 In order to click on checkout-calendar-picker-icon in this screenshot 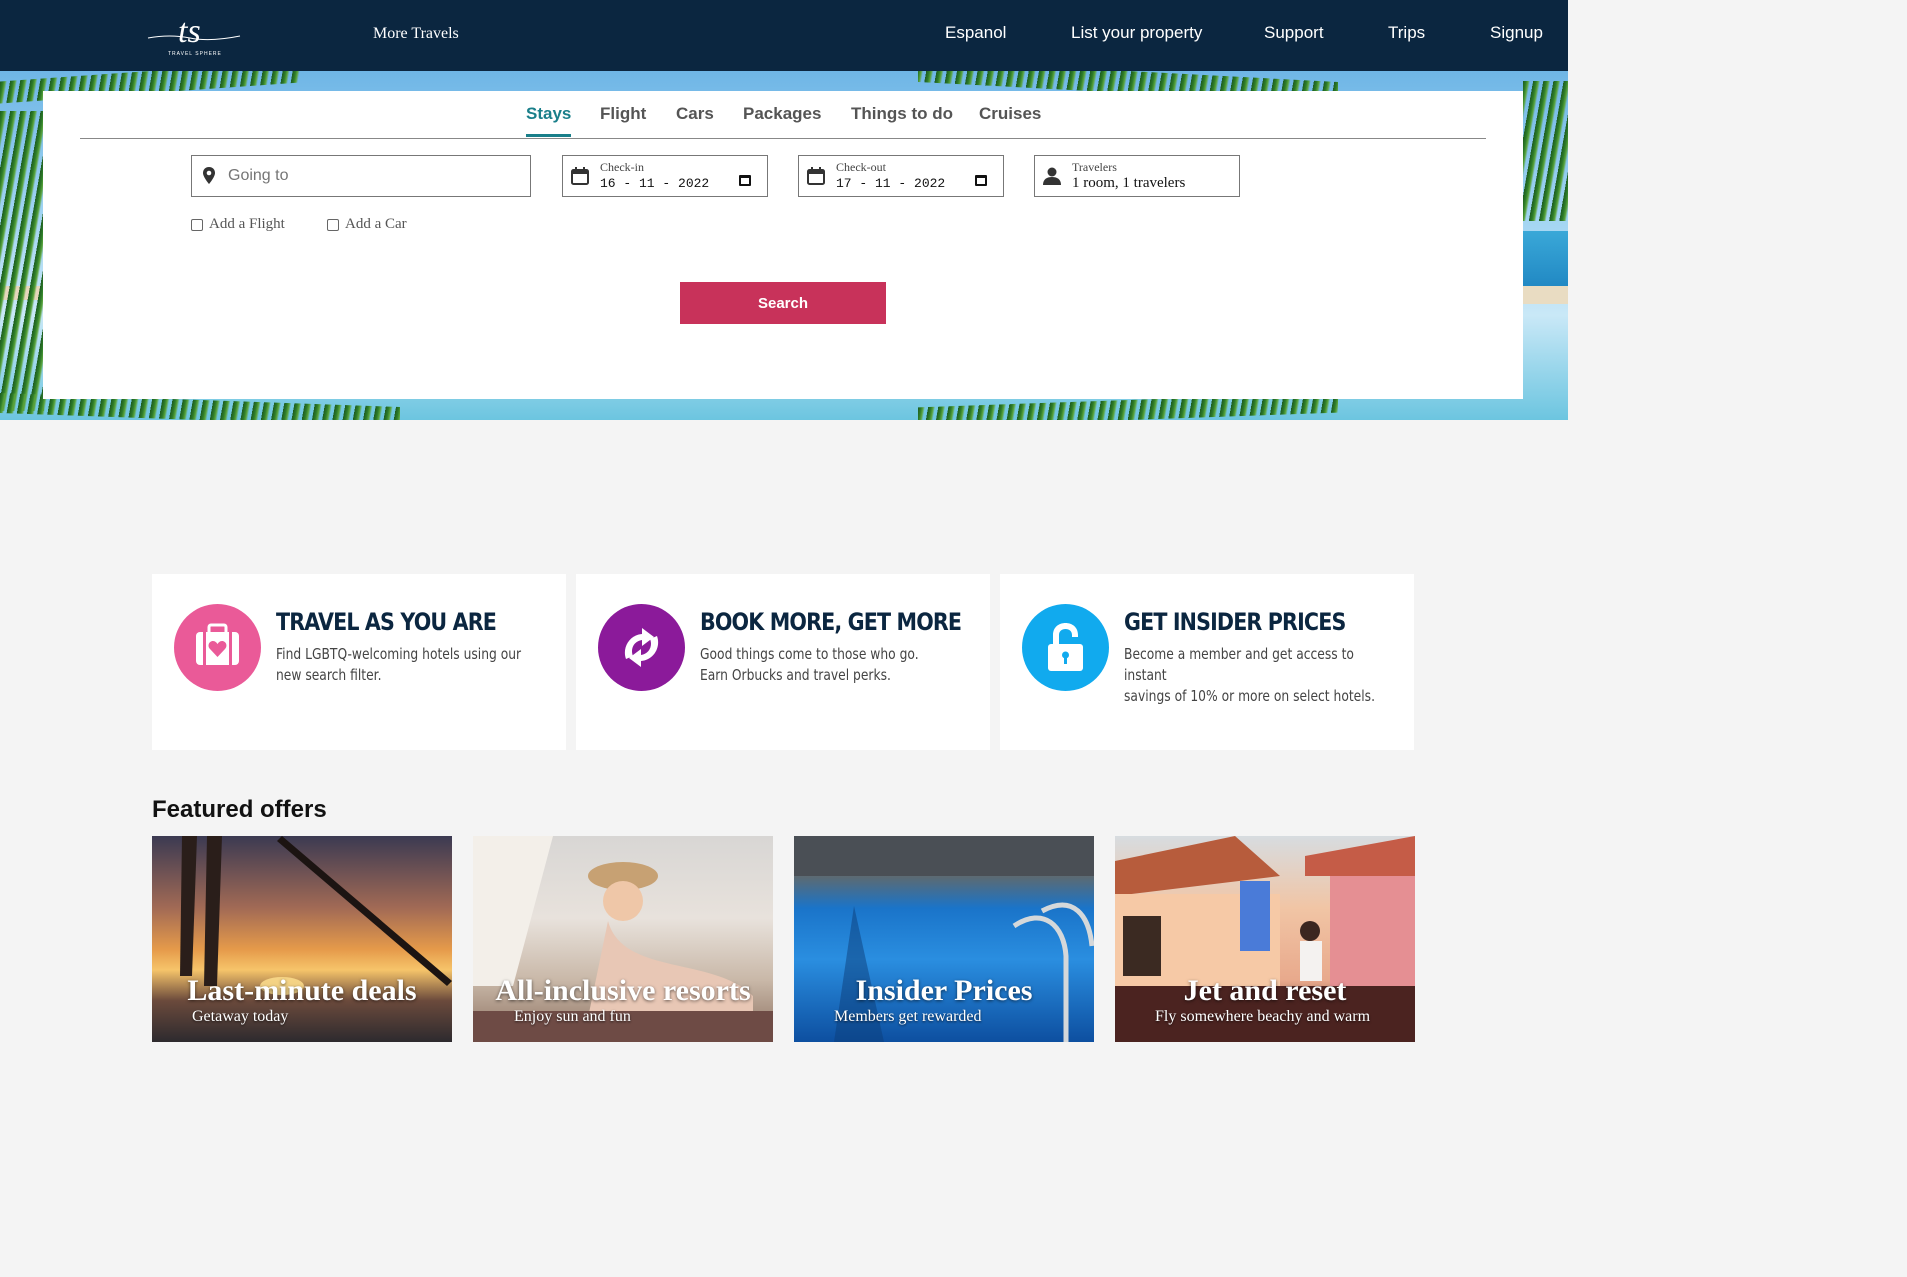, I will do `click(981, 180)`.